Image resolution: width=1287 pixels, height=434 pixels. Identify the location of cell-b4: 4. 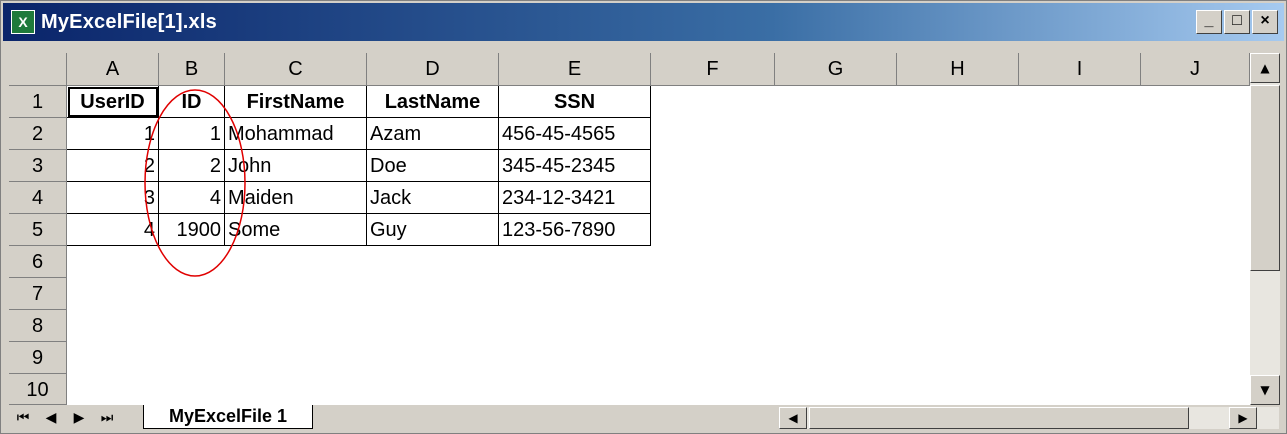
(192, 198).